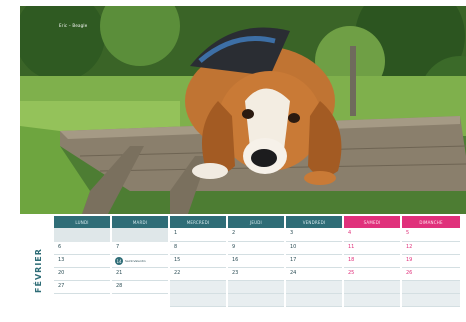  What do you see at coordinates (372, 274) in the screenshot?
I see `day-cell: 25` at bounding box center [372, 274].